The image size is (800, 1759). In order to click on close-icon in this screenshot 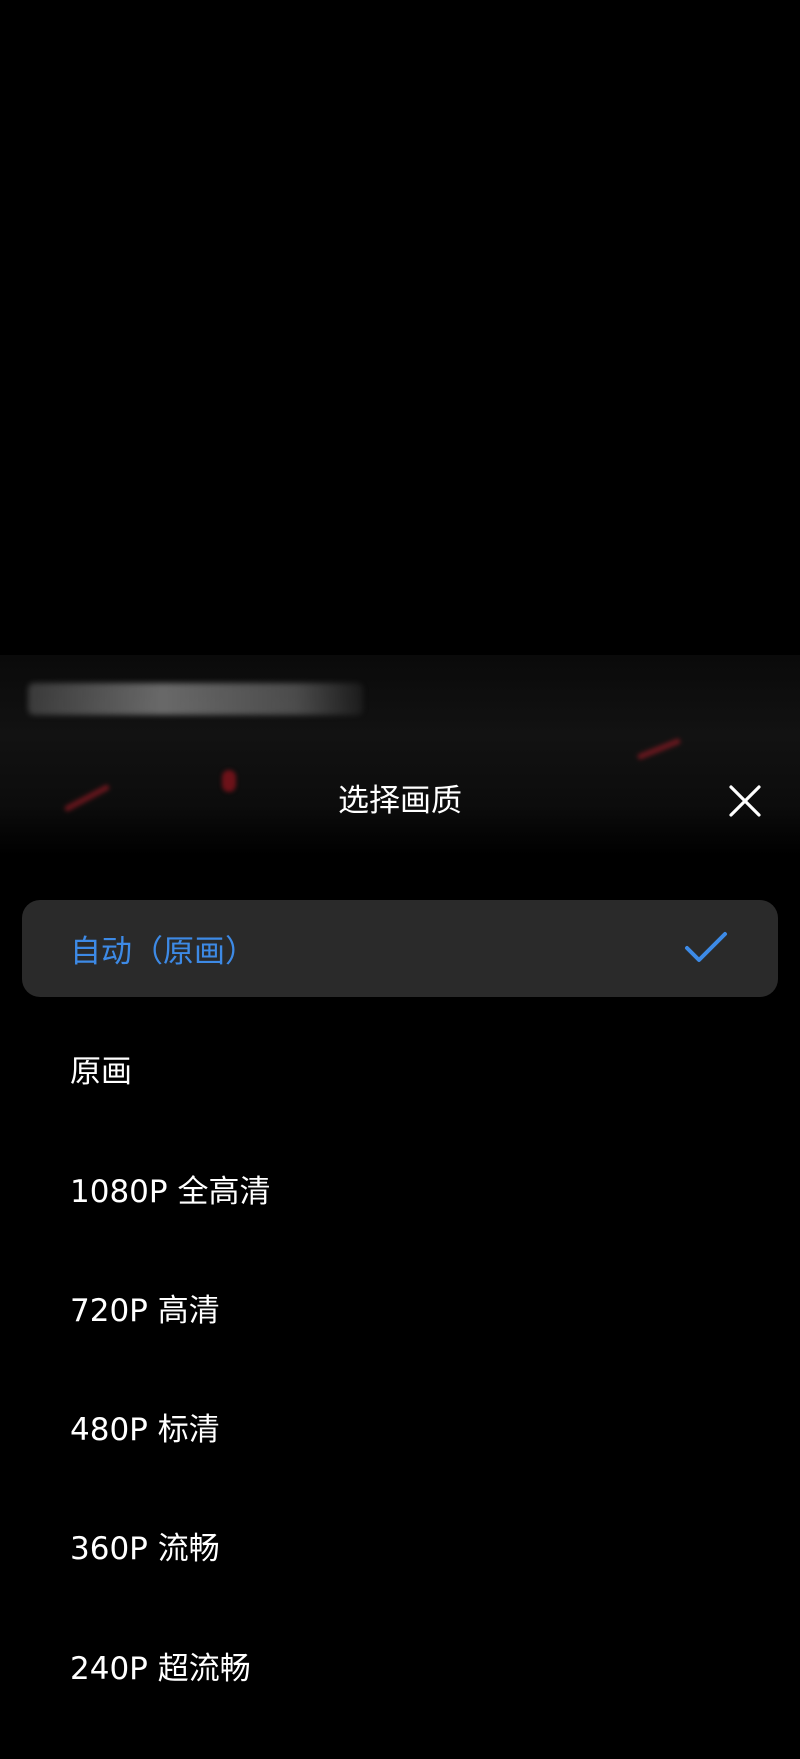, I will do `click(745, 801)`.